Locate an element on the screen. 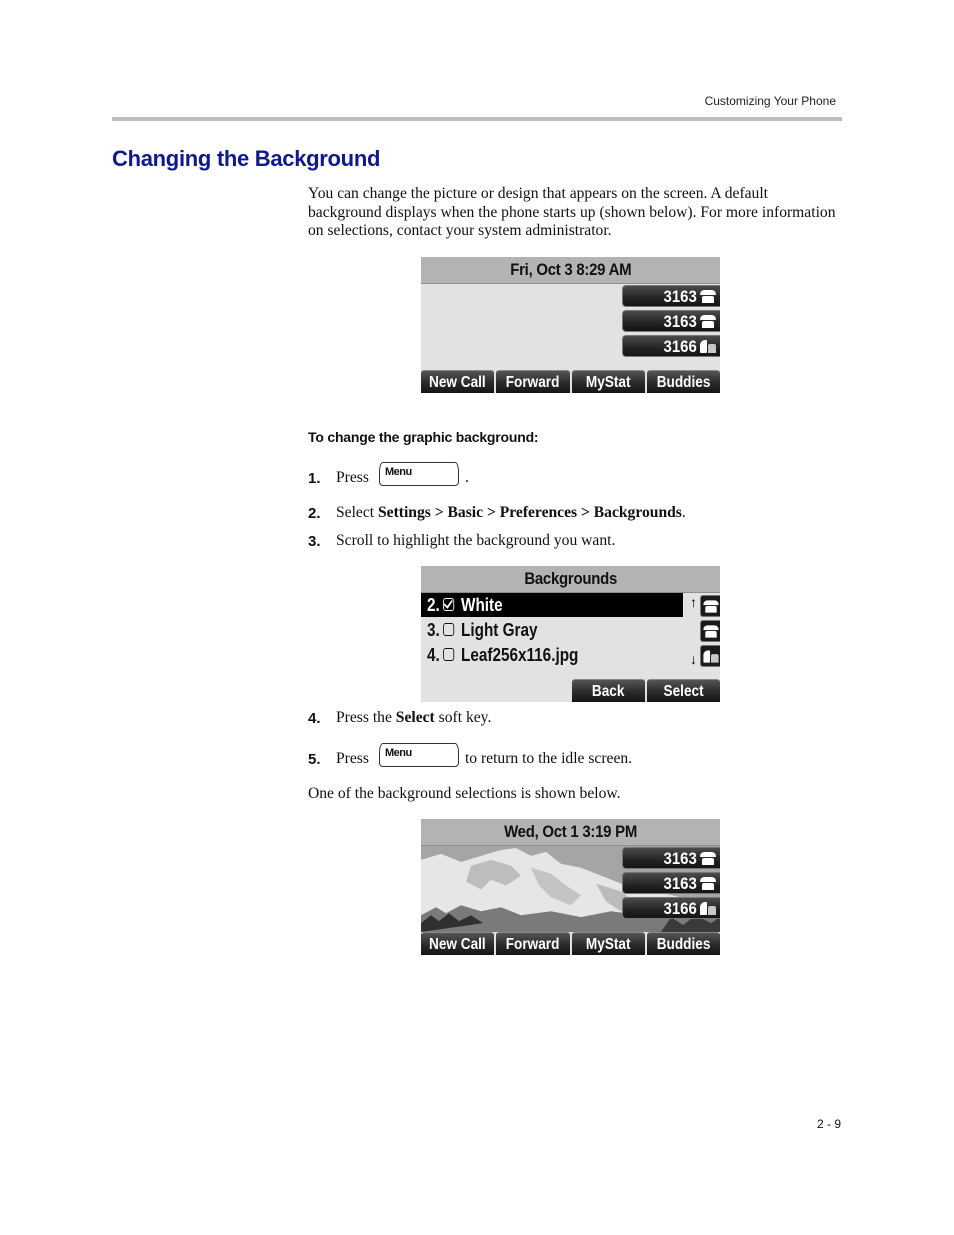  list-item-light-gray: 3. Light Gray is located at coordinates (552, 630).